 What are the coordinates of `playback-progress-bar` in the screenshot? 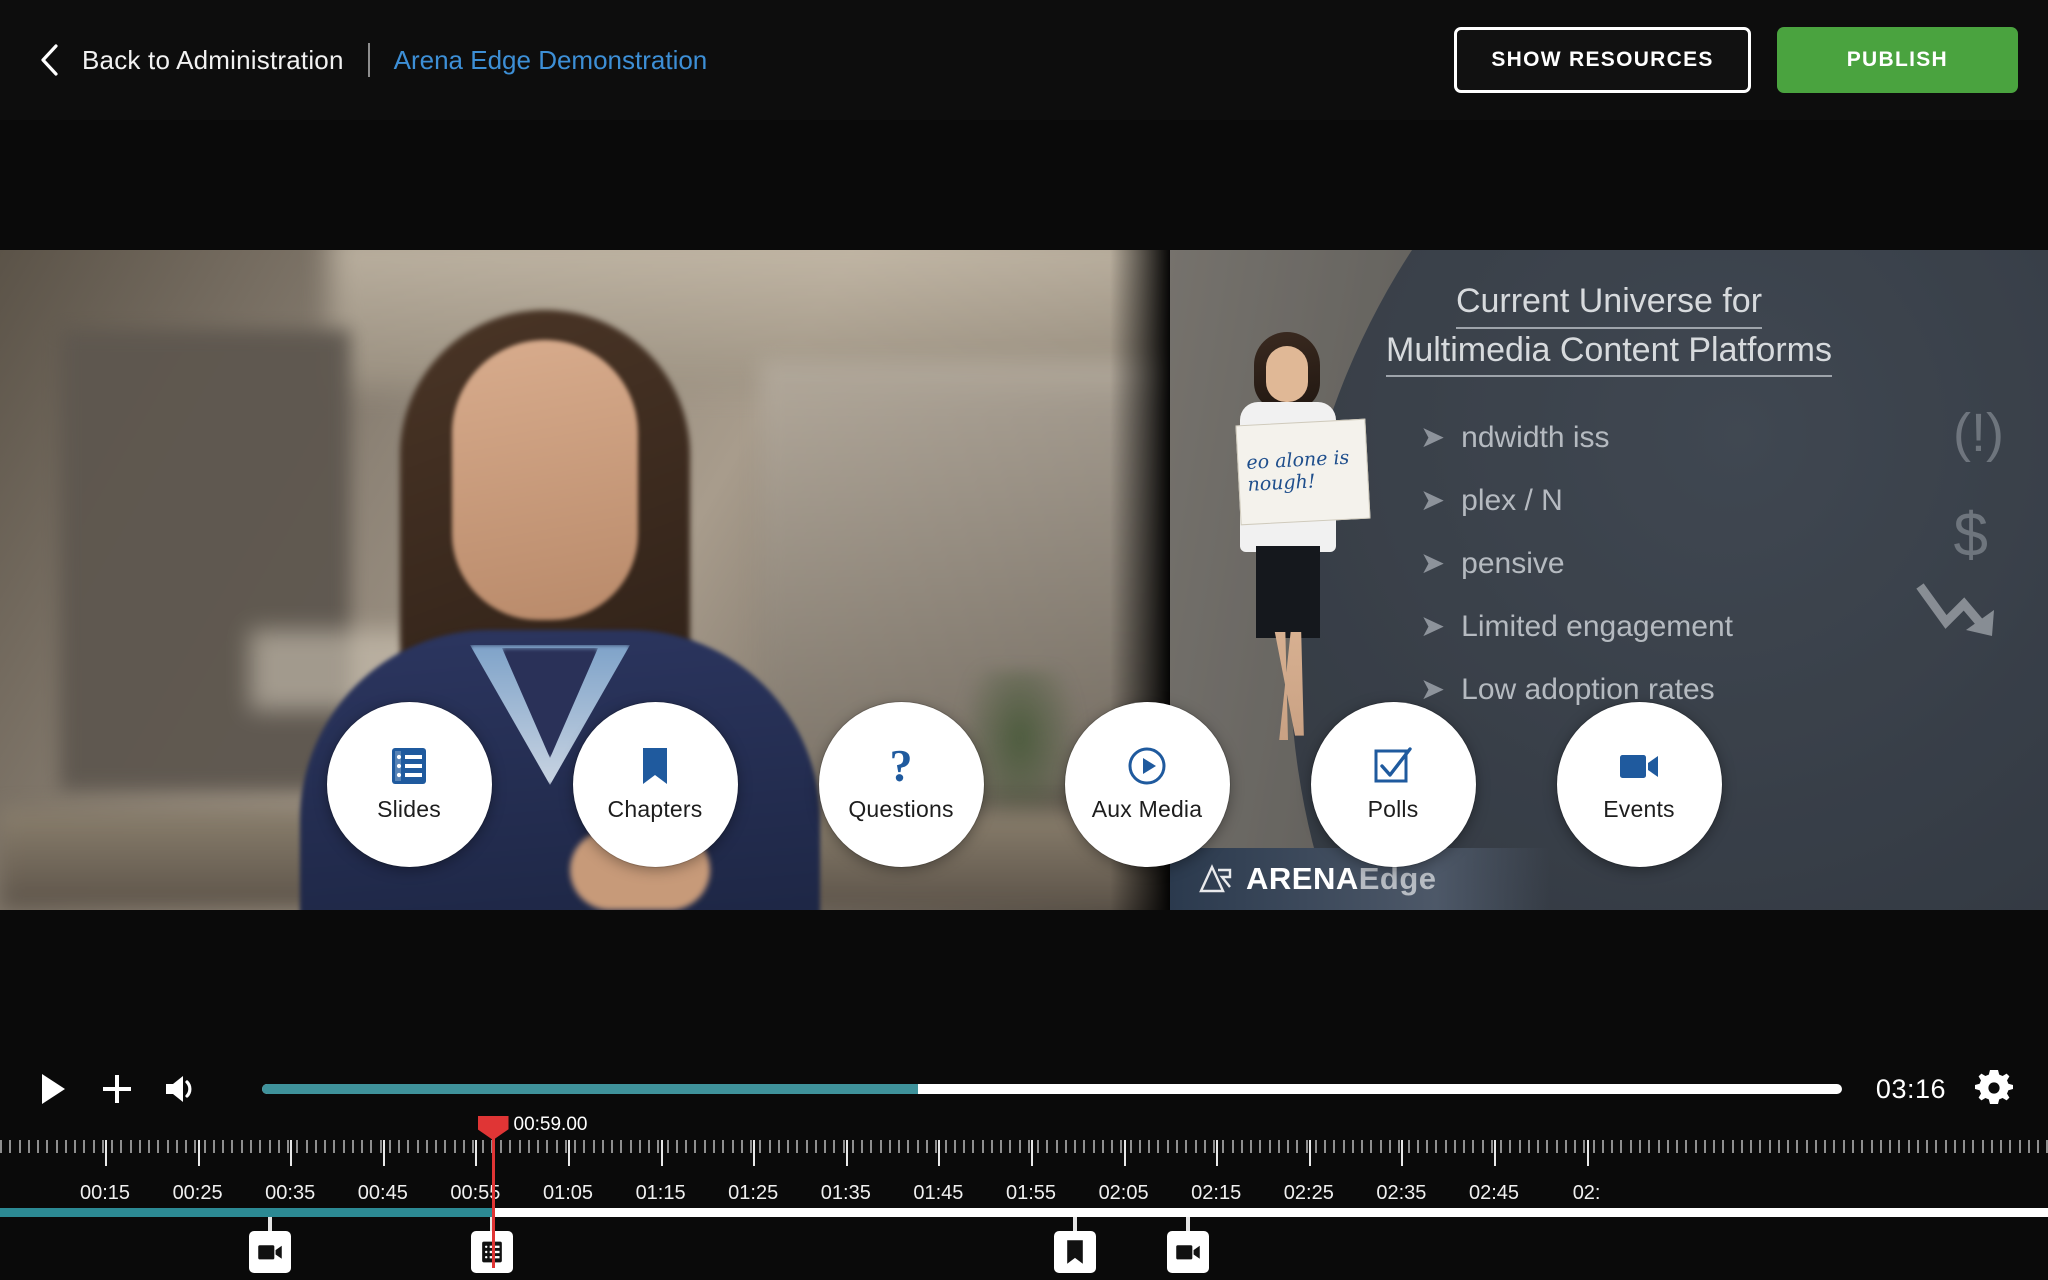 It's located at (1052, 1089).